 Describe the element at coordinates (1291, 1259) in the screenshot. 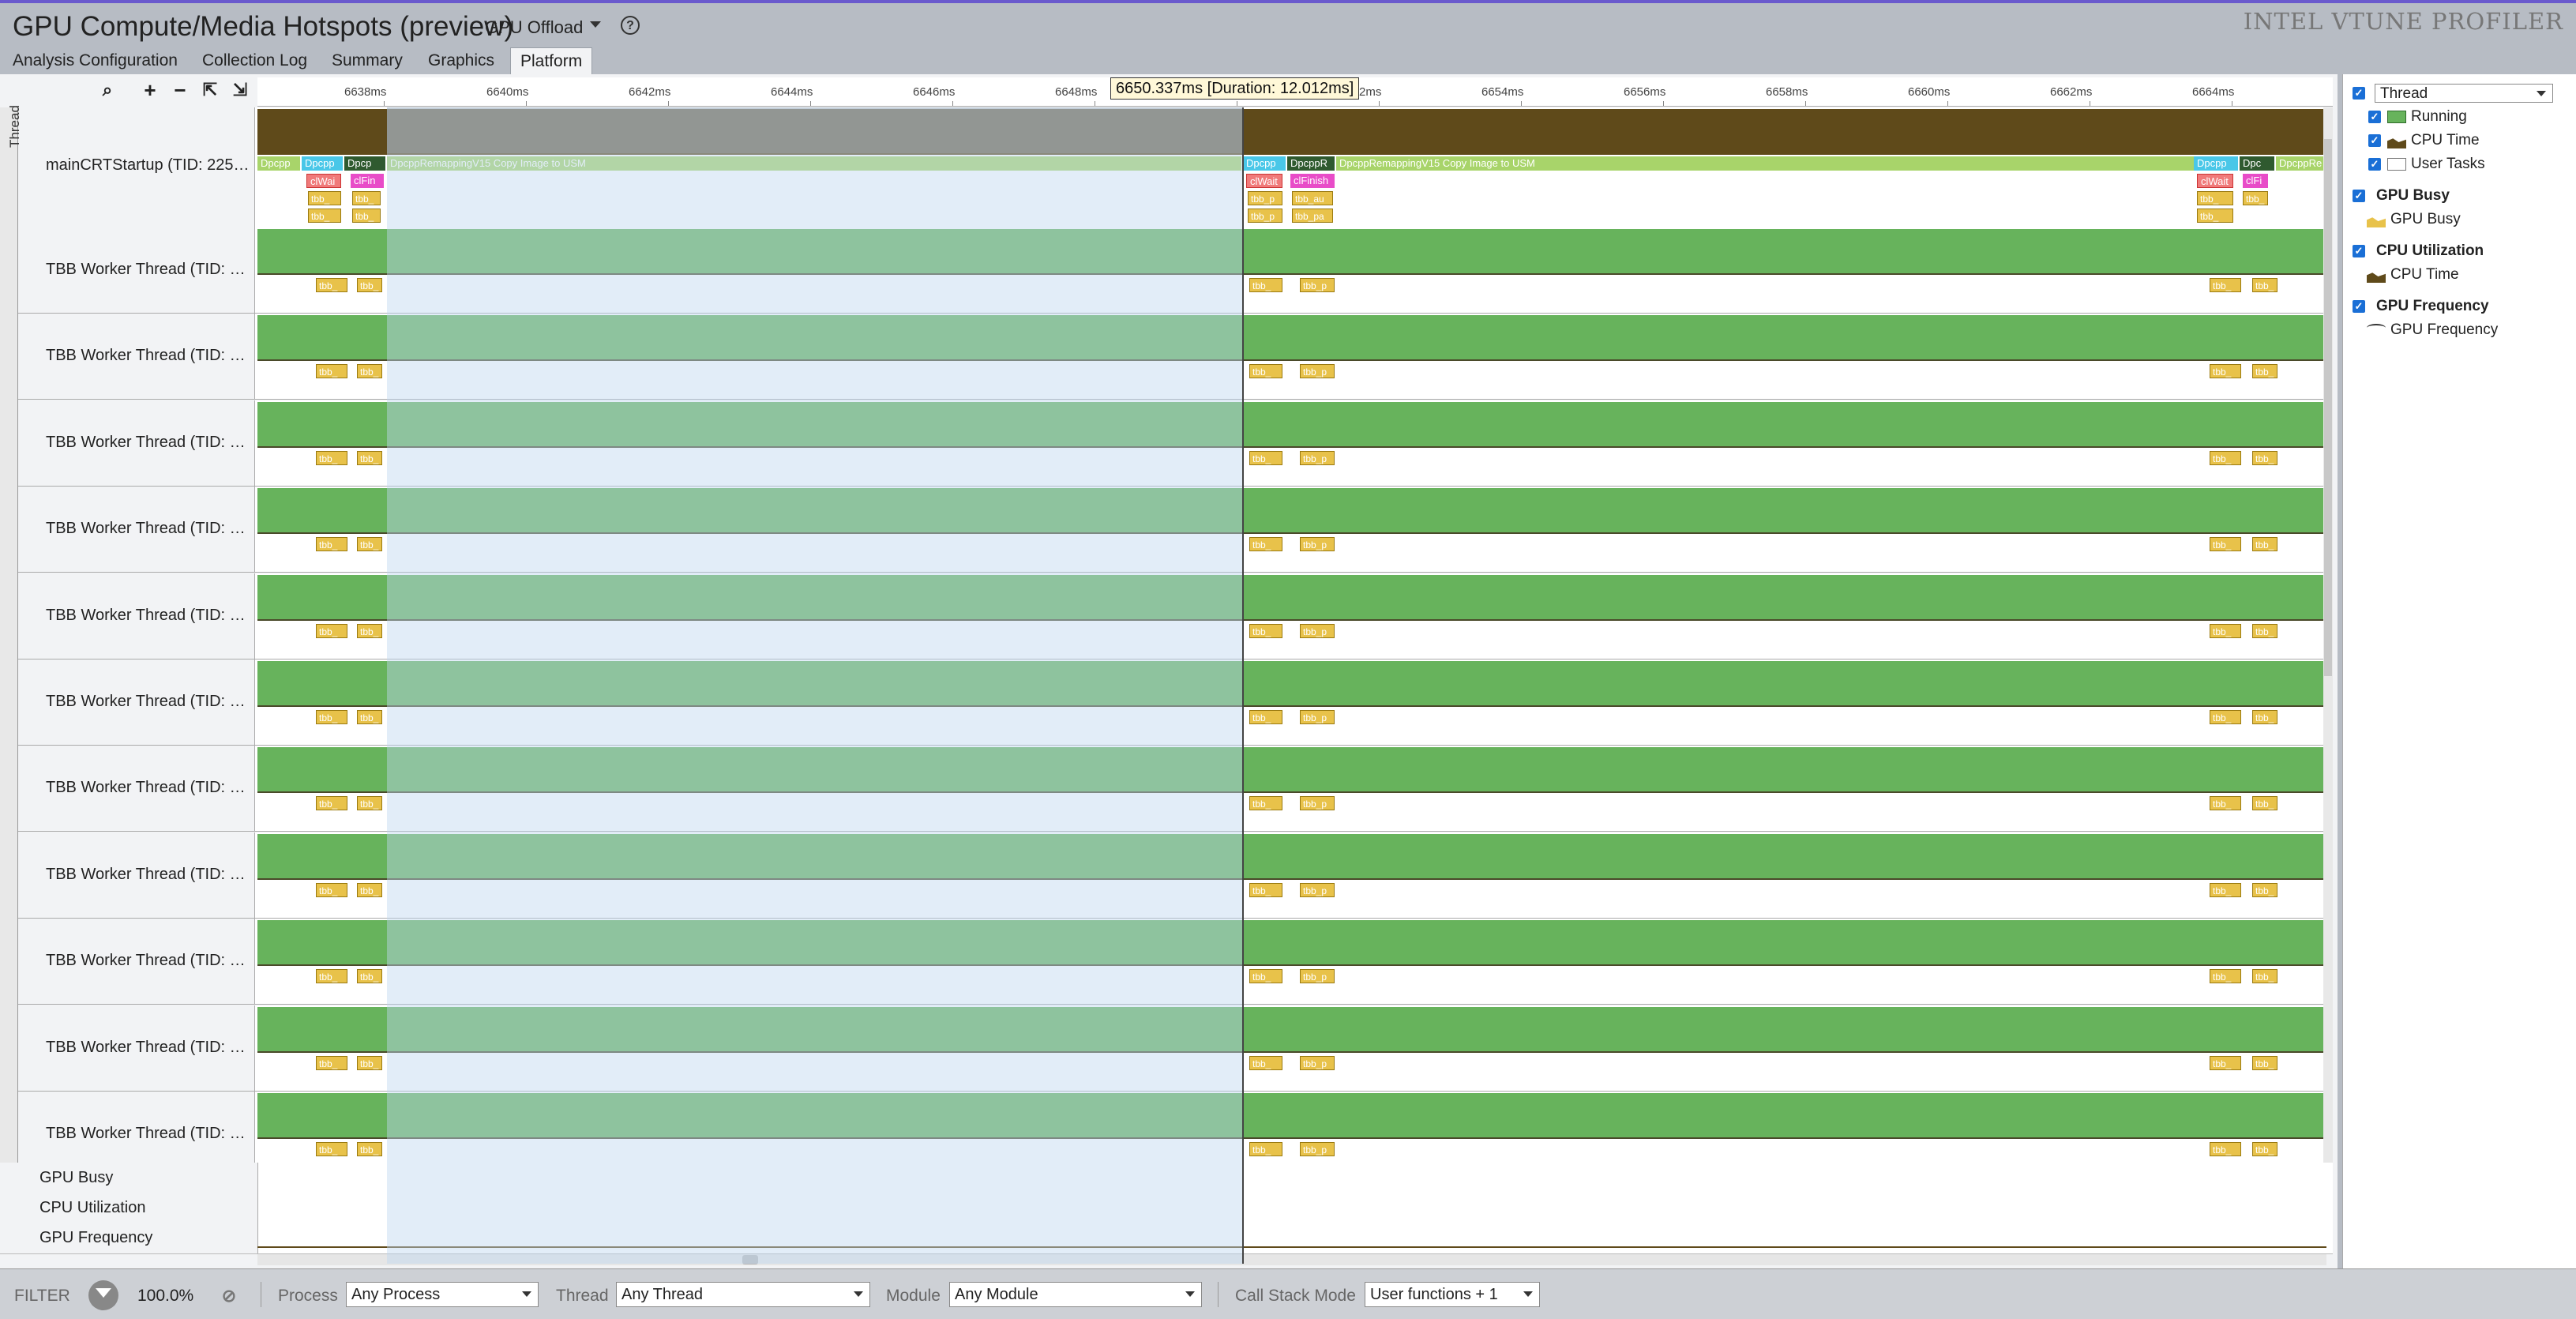

I see `horizontal-scrollbar` at that location.